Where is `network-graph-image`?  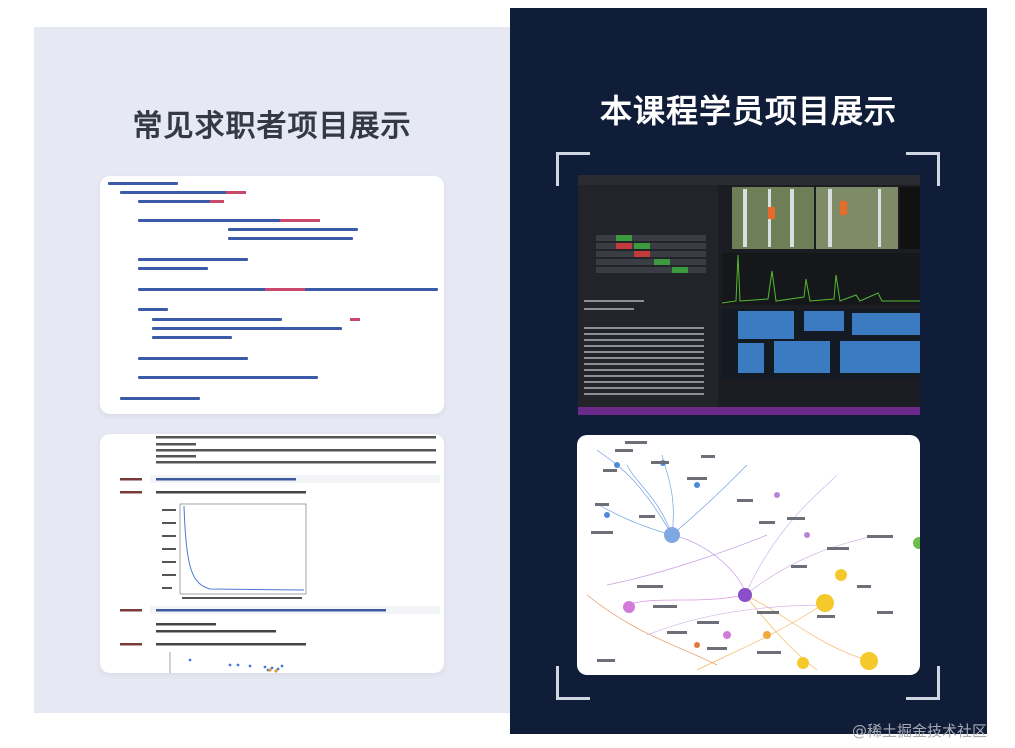 network-graph-image is located at coordinates (753, 556).